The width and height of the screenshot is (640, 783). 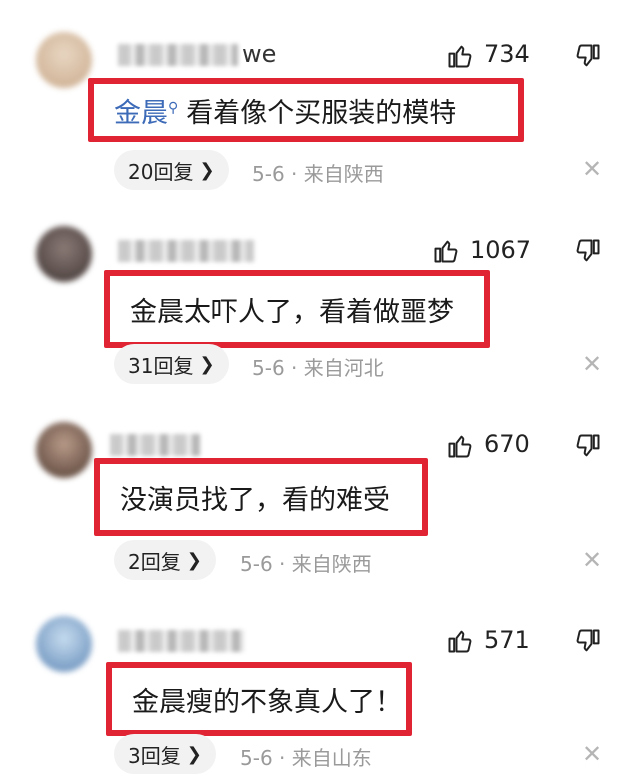 I want to click on reply-count-button: 3回复 ❯, so click(x=165, y=754).